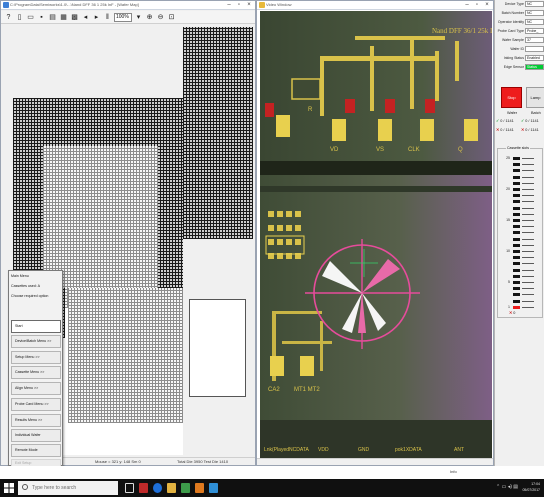  I want to click on operator-identity-field: NC, so click(534, 22).